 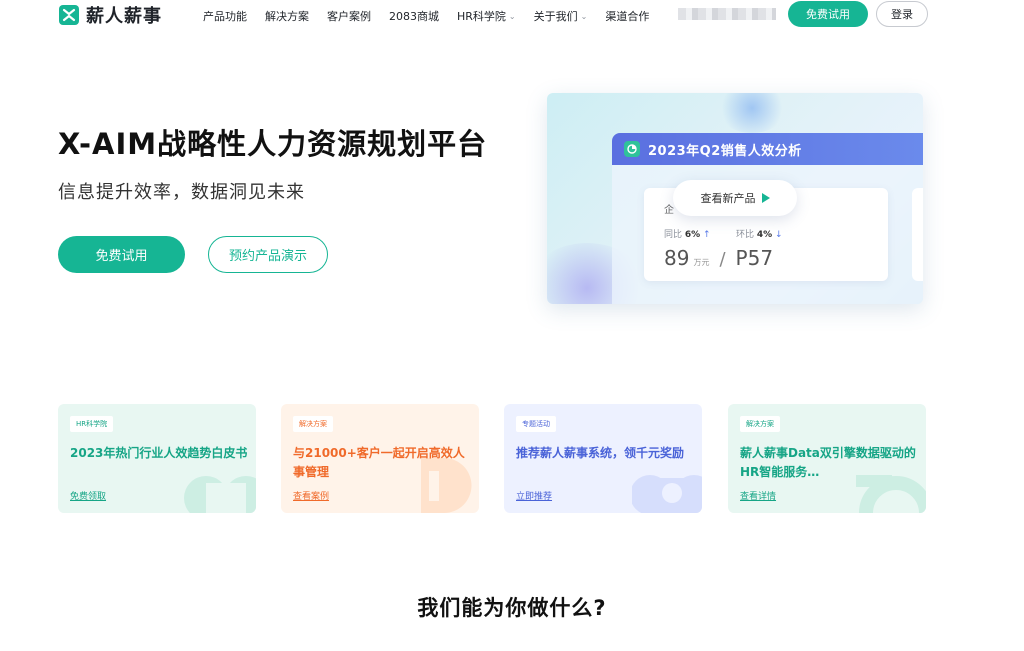 I want to click on nav-item-cases: 客户案例, so click(x=349, y=16).